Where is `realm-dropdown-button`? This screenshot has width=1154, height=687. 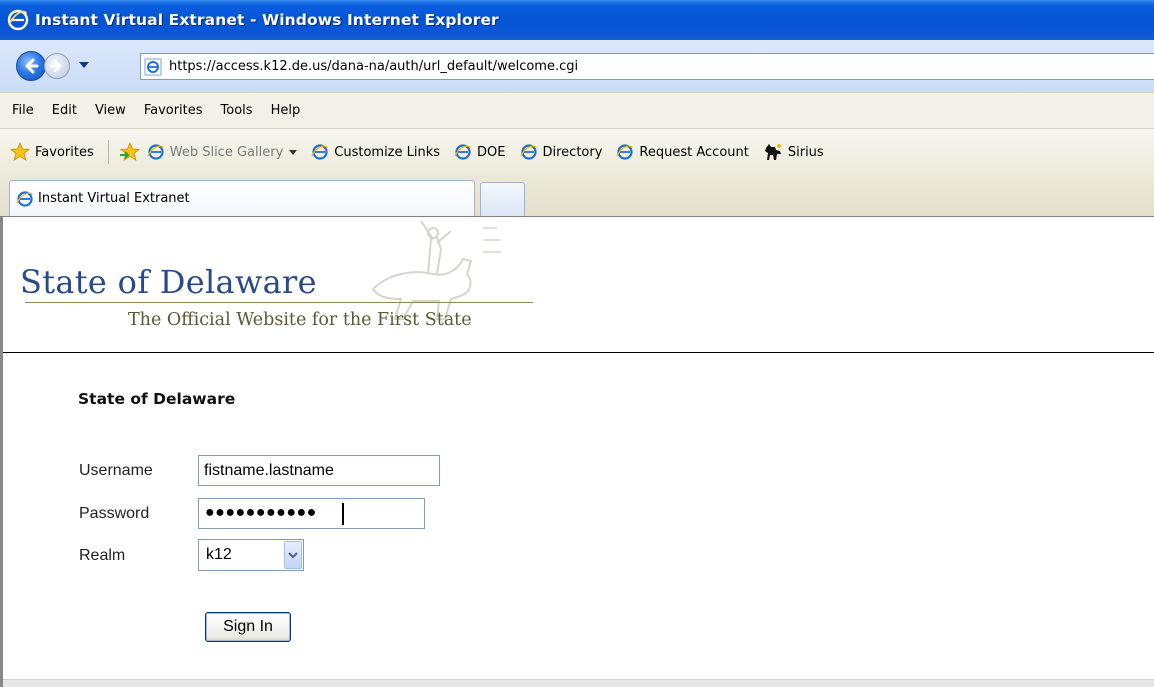
realm-dropdown-button is located at coordinates (293, 555).